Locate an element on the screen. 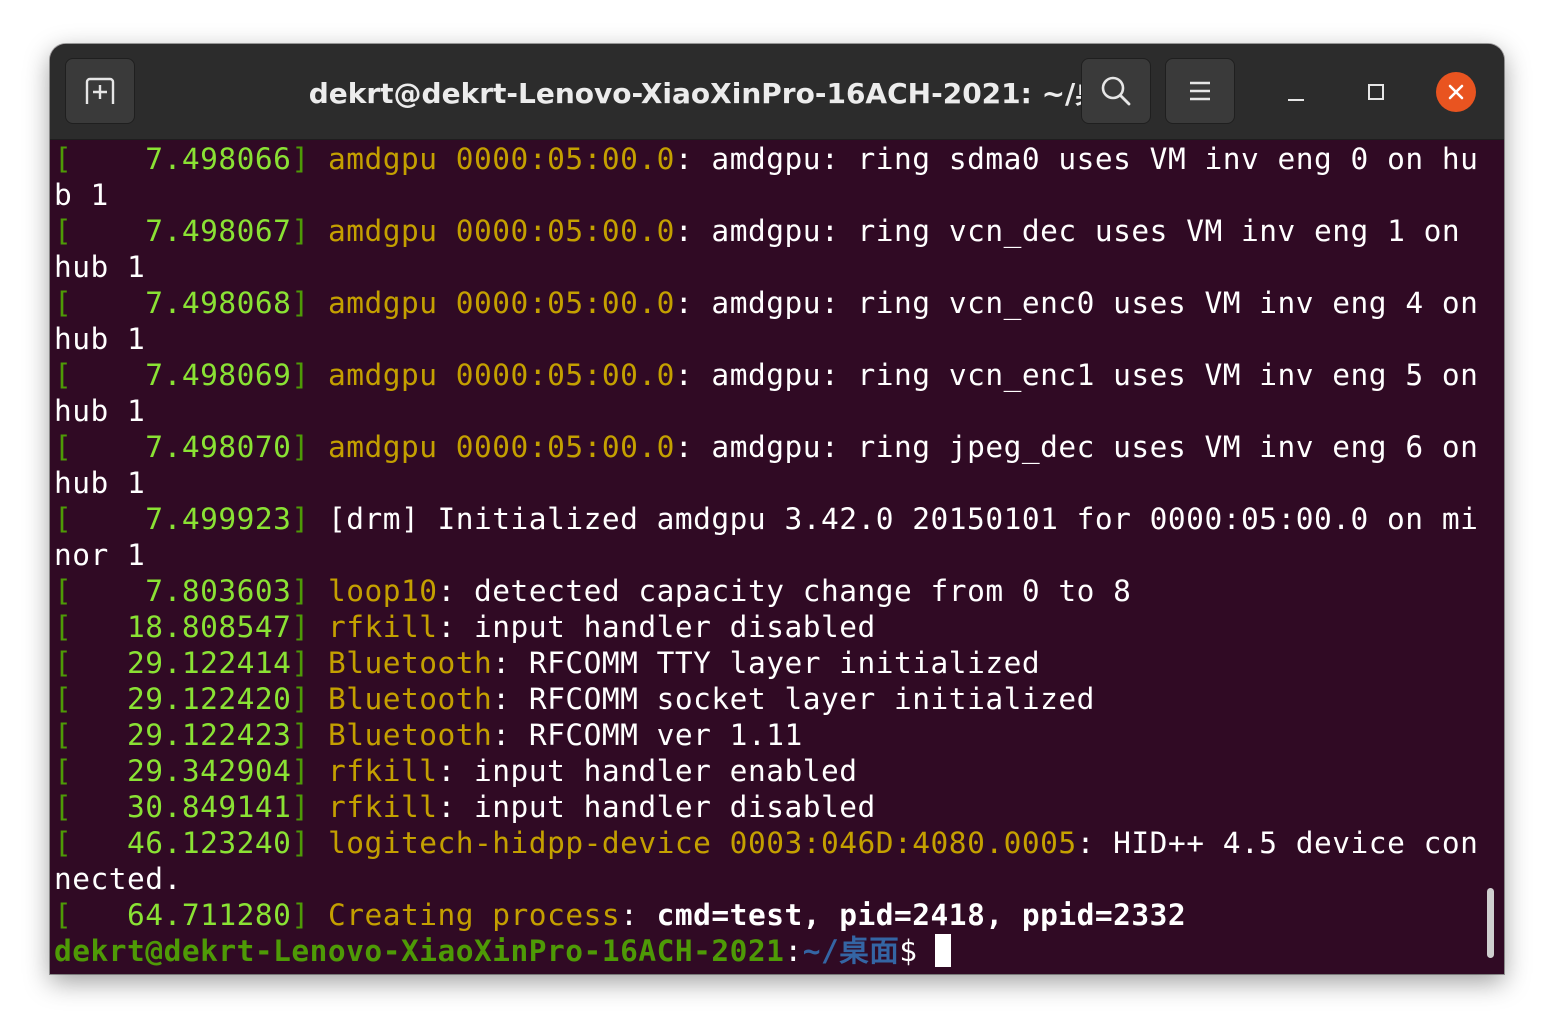  prompt-path: ~/桌面 is located at coordinates (851, 951).